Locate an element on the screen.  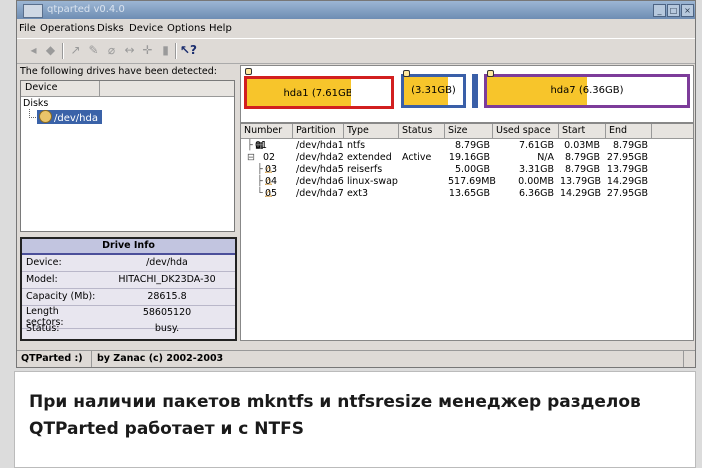
menu-options: Options is located at coordinates (186, 28).